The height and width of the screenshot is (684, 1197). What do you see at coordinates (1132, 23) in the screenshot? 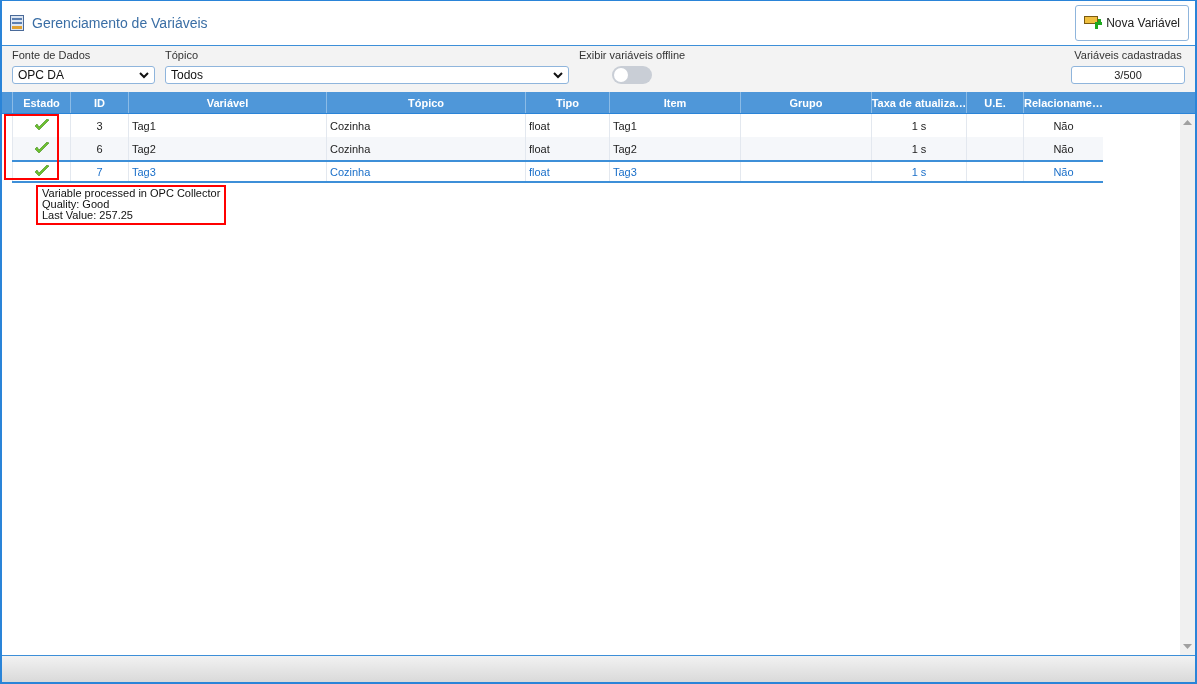
I see `new-variable-button: Nova Variável` at bounding box center [1132, 23].